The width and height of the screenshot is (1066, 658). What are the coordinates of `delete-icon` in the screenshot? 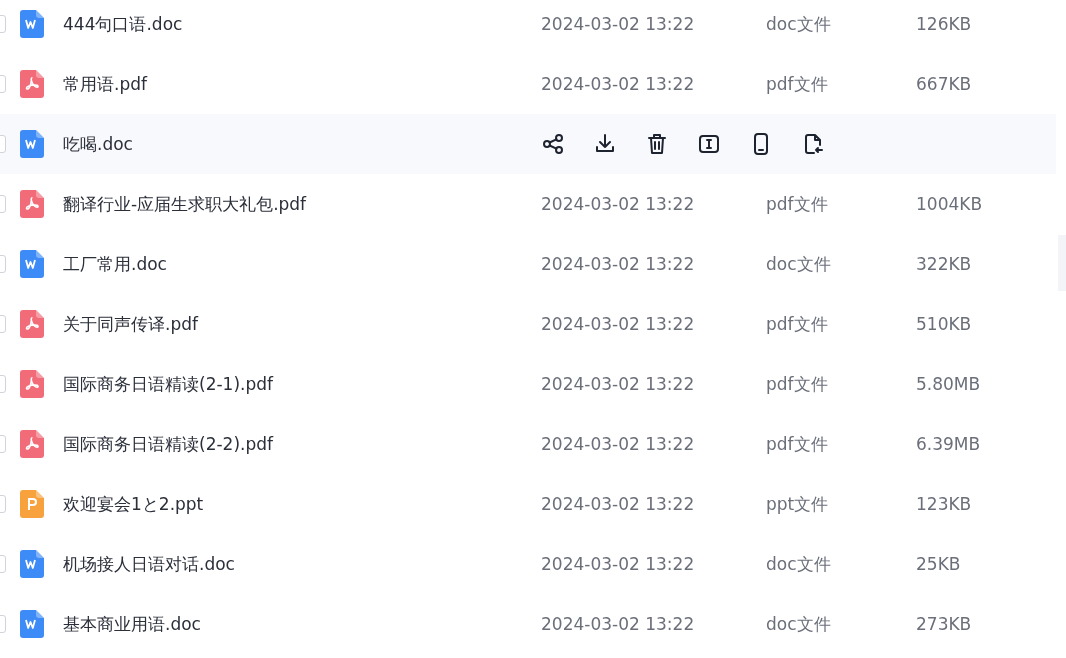 It's located at (657, 144).